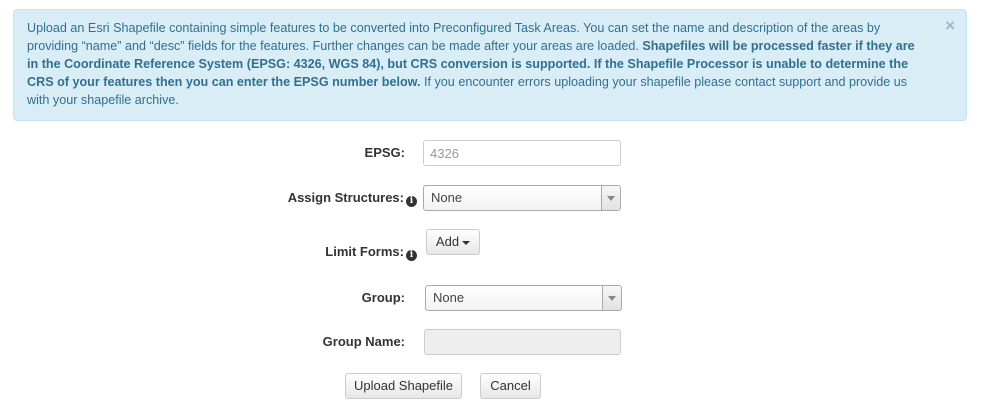 Image resolution: width=1001 pixels, height=411 pixels. Describe the element at coordinates (363, 341) in the screenshot. I see `group-name-label: Group Name:` at that location.